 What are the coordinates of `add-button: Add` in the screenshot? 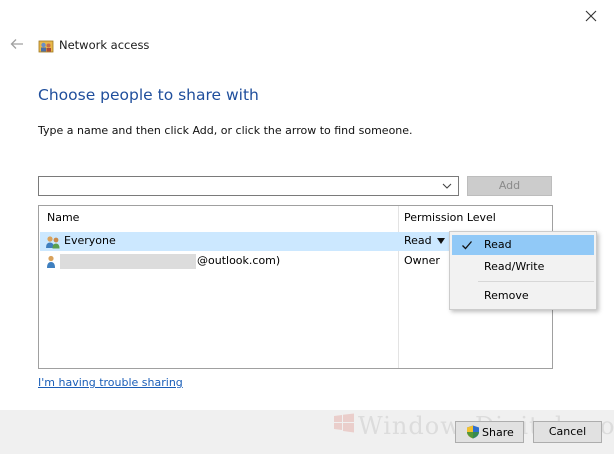 It's located at (509, 186).